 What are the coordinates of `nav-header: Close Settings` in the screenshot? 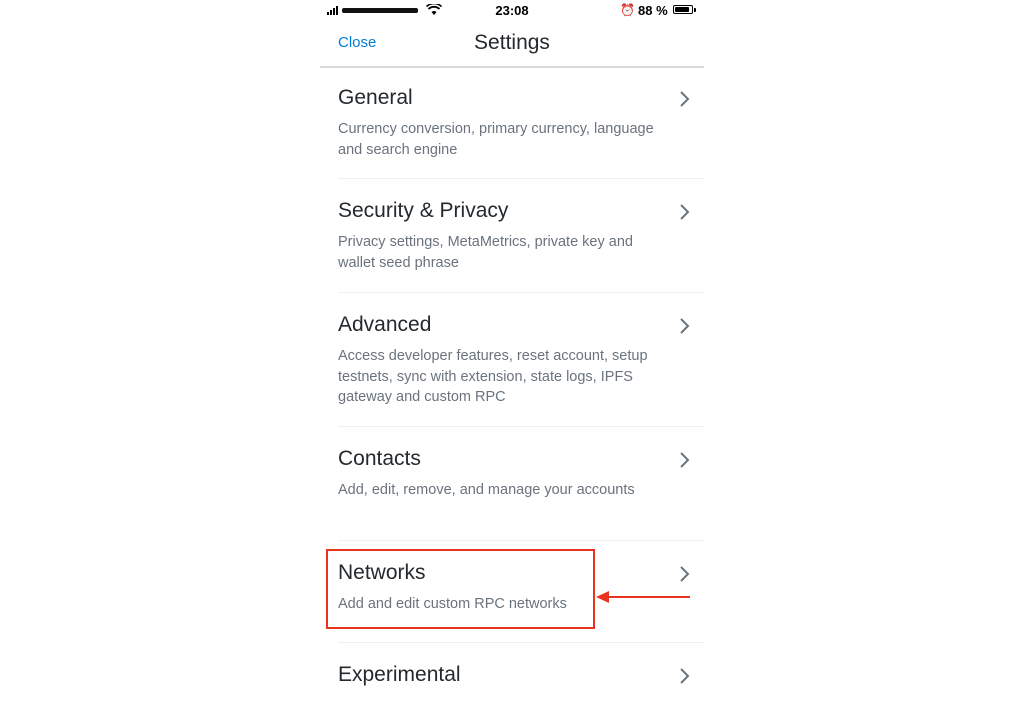 It's located at (512, 45).